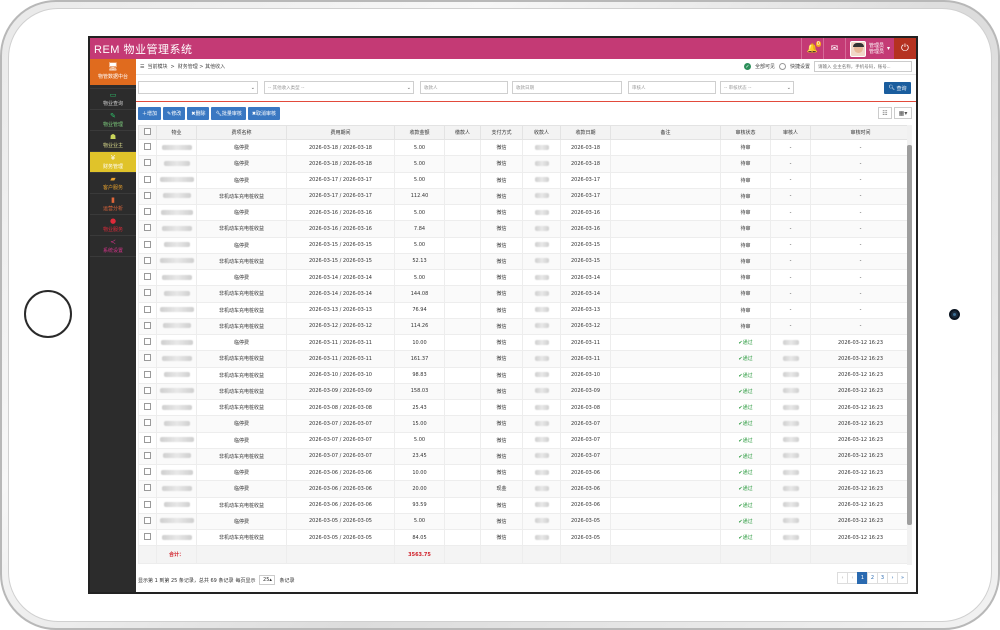 This screenshot has width=1000, height=630. Describe the element at coordinates (174, 113) in the screenshot. I see `edit-button: ✎ 修改` at that location.